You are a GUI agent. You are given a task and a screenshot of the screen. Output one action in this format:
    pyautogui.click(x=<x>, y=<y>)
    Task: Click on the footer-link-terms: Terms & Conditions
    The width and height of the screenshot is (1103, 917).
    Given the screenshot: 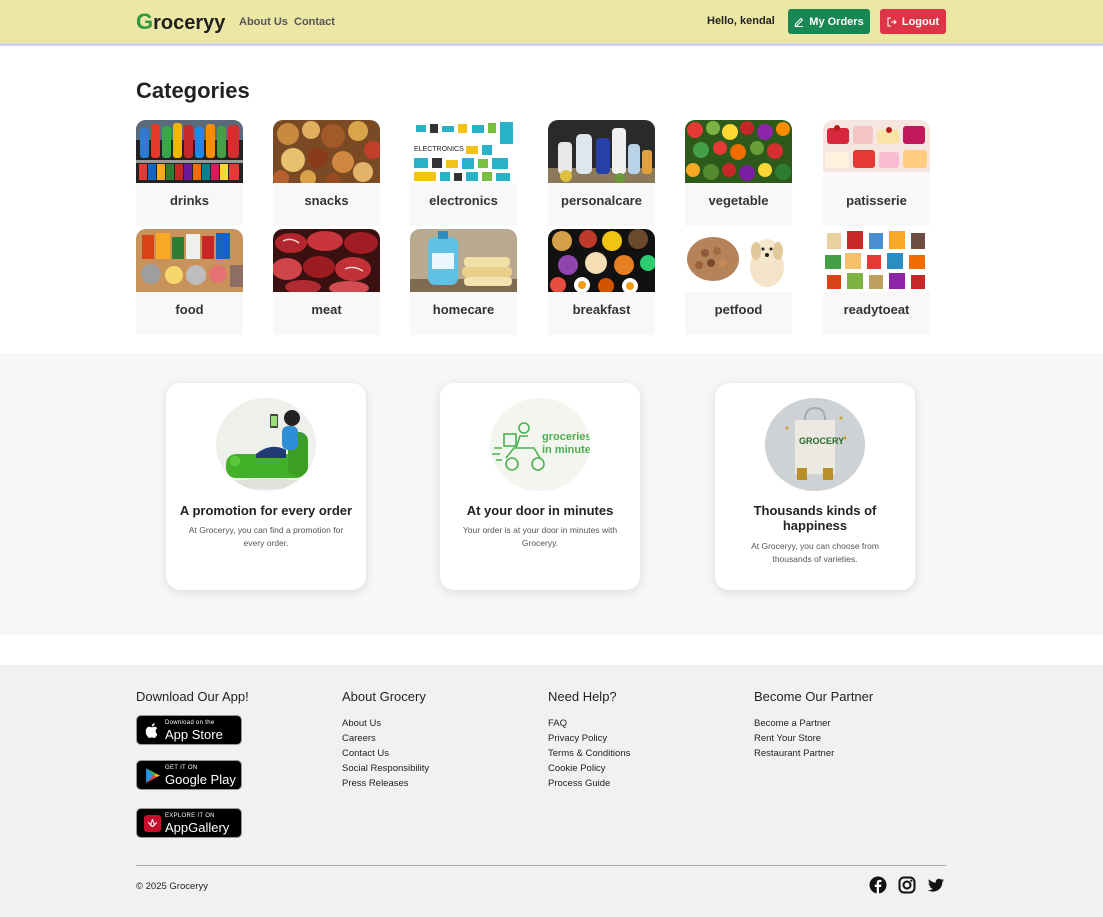 What is the action you would take?
    pyautogui.click(x=589, y=753)
    